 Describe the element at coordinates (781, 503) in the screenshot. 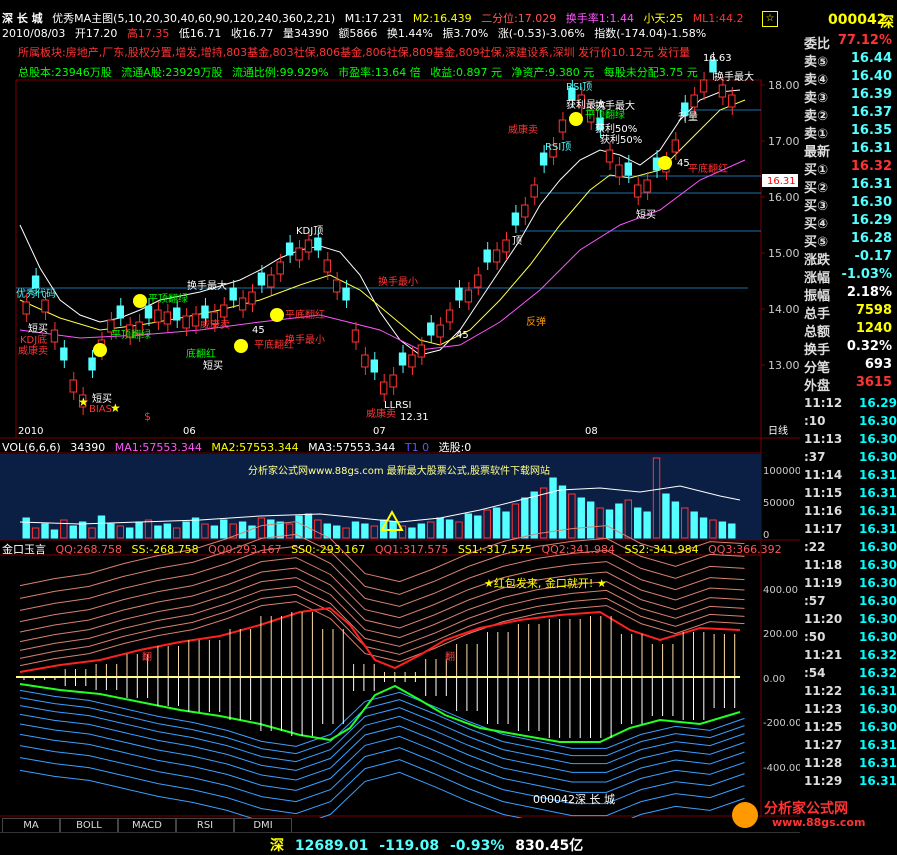

I see `vol-axis: 100000 50000 0` at that location.